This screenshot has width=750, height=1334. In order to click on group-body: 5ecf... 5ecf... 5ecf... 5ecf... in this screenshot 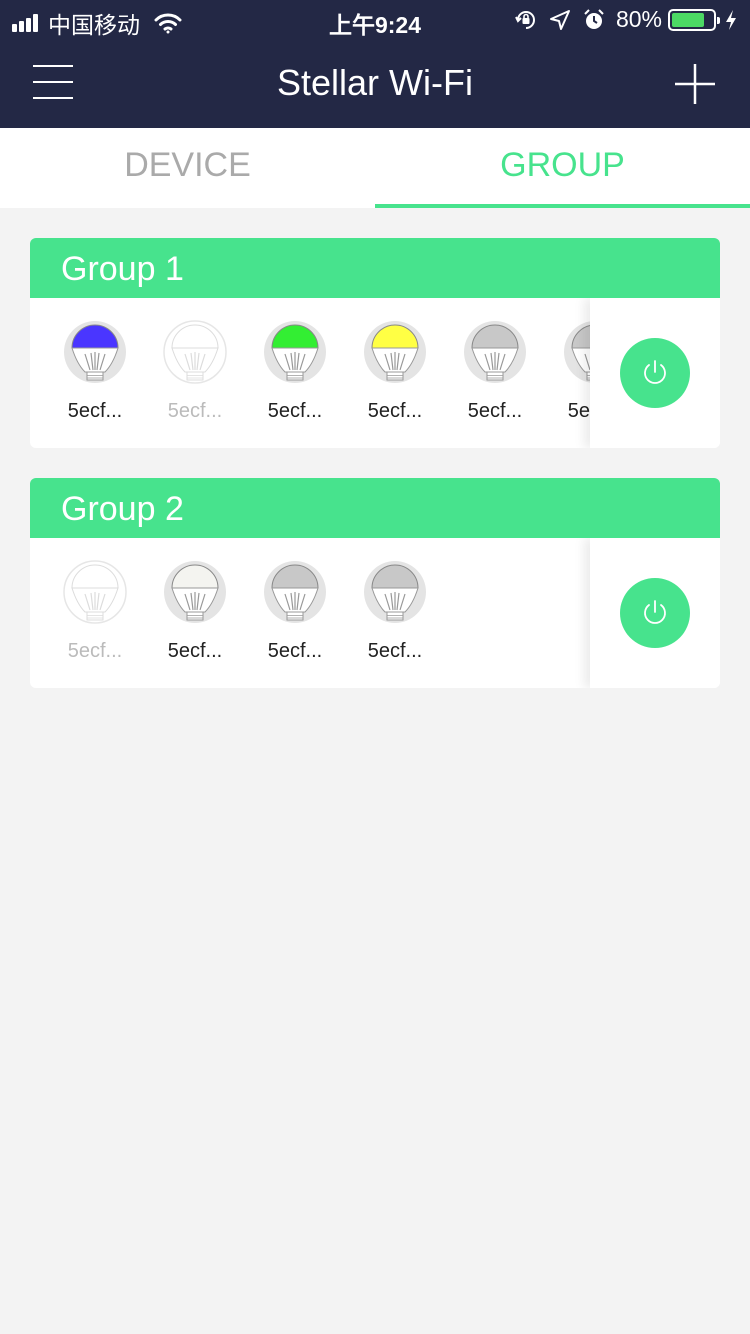, I will do `click(375, 613)`.